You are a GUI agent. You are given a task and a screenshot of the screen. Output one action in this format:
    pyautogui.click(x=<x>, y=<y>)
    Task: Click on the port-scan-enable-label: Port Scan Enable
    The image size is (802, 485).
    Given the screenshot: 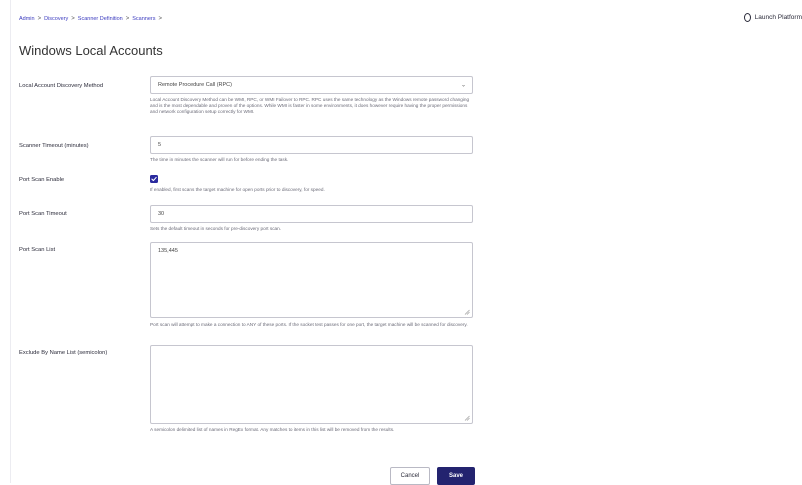 What is the action you would take?
    pyautogui.click(x=42, y=180)
    